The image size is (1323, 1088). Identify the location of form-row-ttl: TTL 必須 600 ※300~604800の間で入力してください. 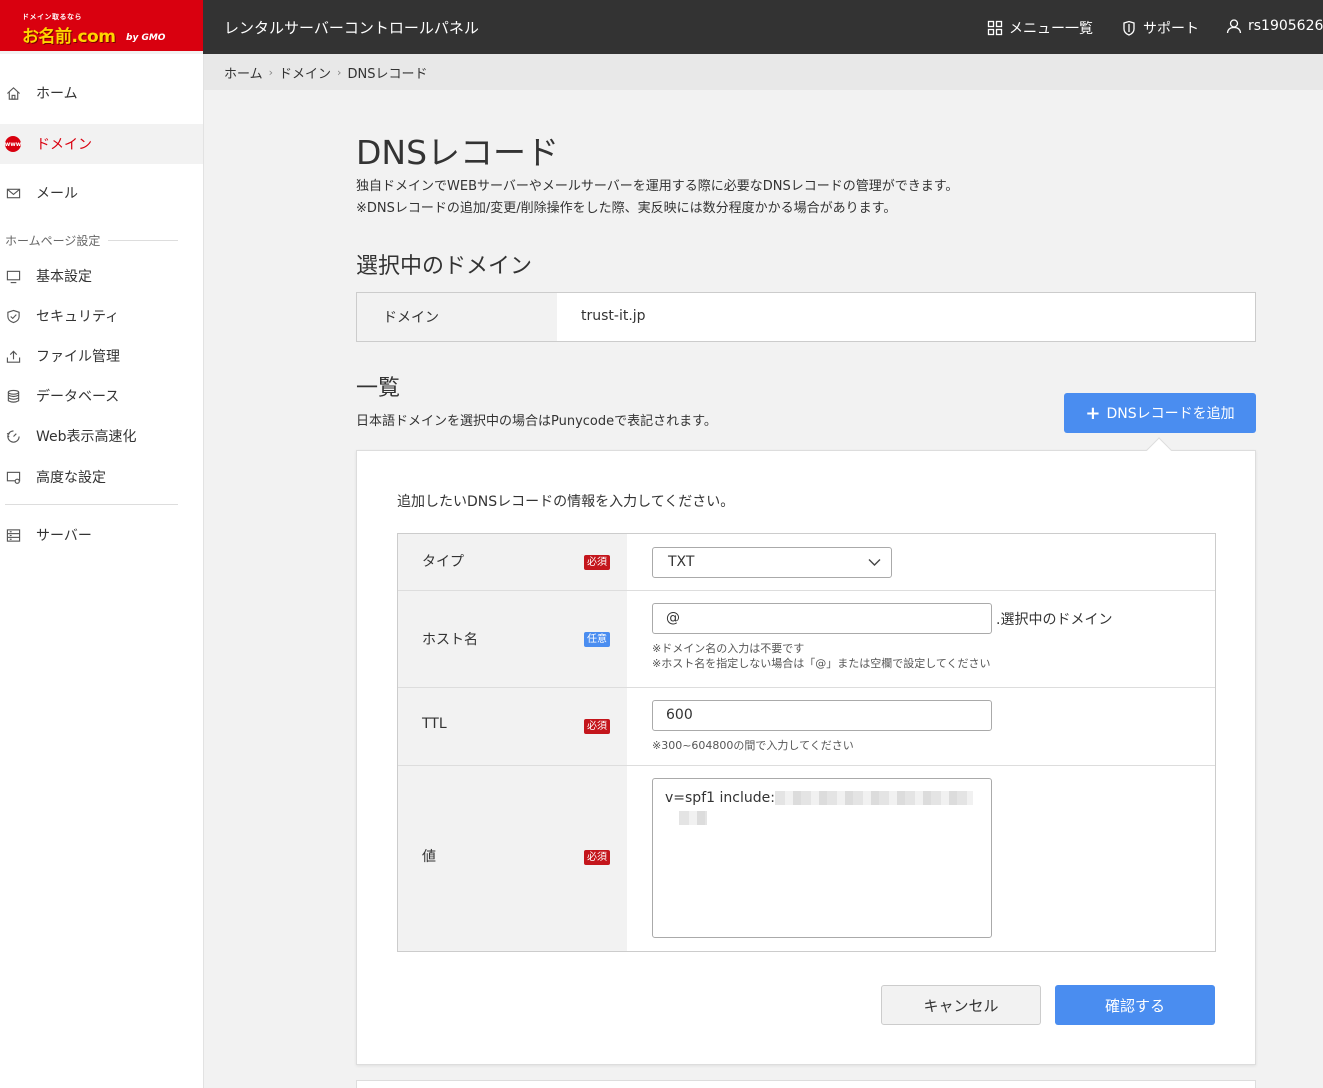
(806, 727).